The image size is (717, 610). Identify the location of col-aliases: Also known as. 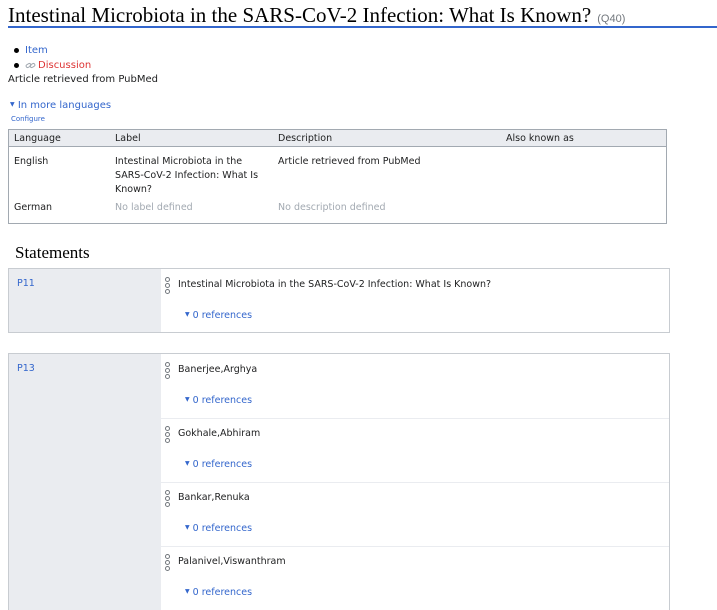
(584, 138).